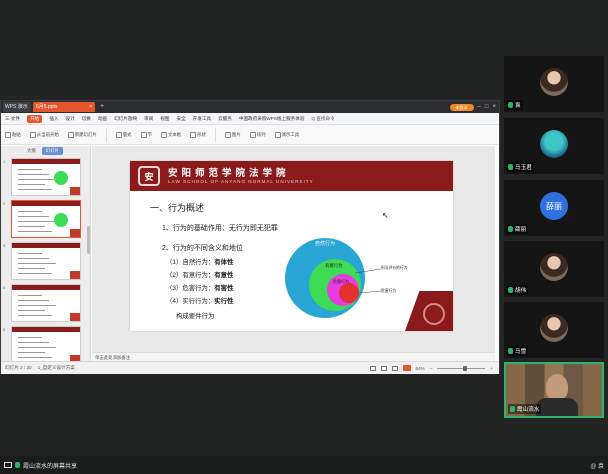 The image size is (608, 474). What do you see at coordinates (190, 288) in the screenshot?
I see `sub-point-label: （3）危害行为：` at bounding box center [190, 288].